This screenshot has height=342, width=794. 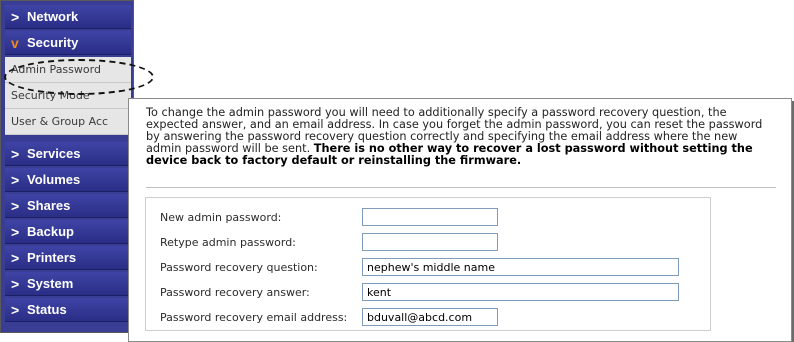 I want to click on nav-system: > System, so click(x=68, y=284).